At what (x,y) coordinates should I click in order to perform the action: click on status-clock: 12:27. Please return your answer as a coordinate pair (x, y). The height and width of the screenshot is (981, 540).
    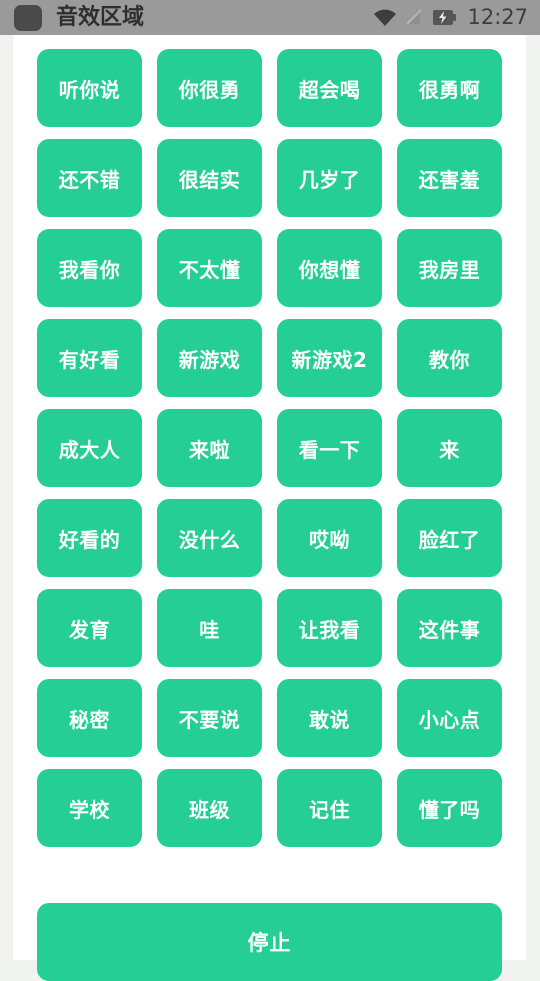
    Looking at the image, I should click on (497, 17).